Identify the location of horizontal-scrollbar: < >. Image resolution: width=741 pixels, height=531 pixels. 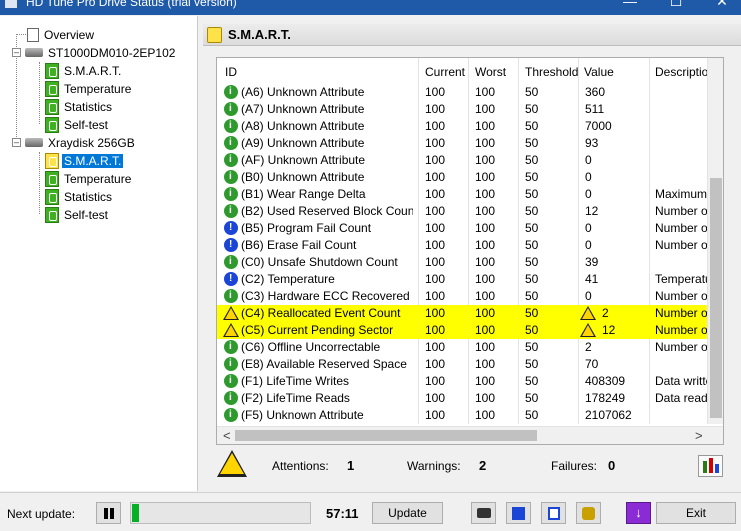
(470, 435).